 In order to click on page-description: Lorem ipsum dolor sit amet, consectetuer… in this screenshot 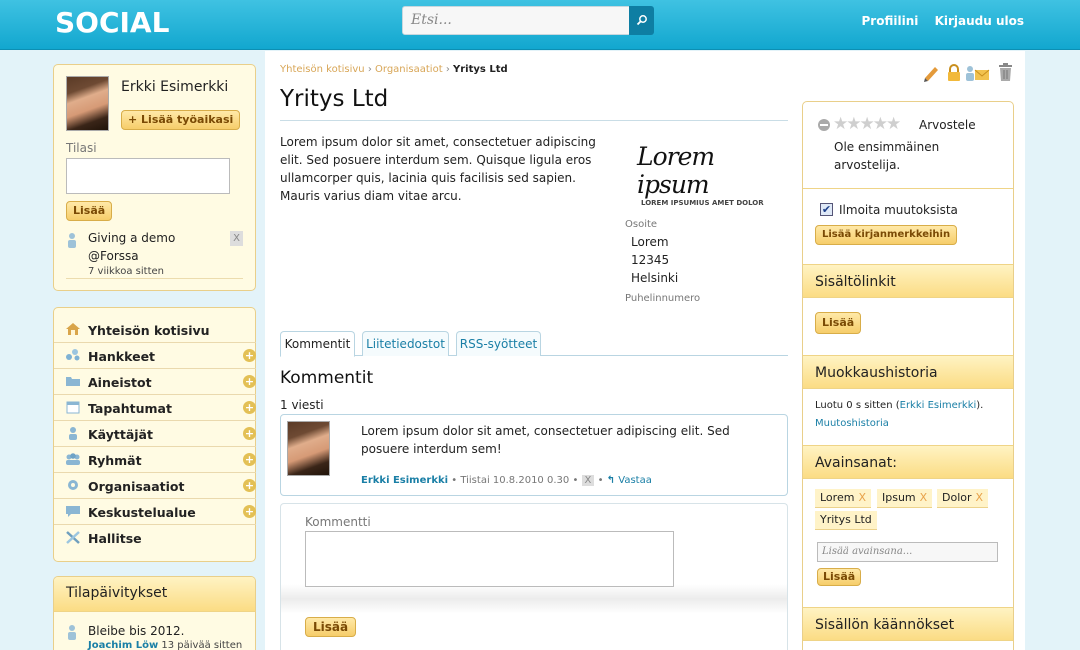, I will do `click(438, 169)`.